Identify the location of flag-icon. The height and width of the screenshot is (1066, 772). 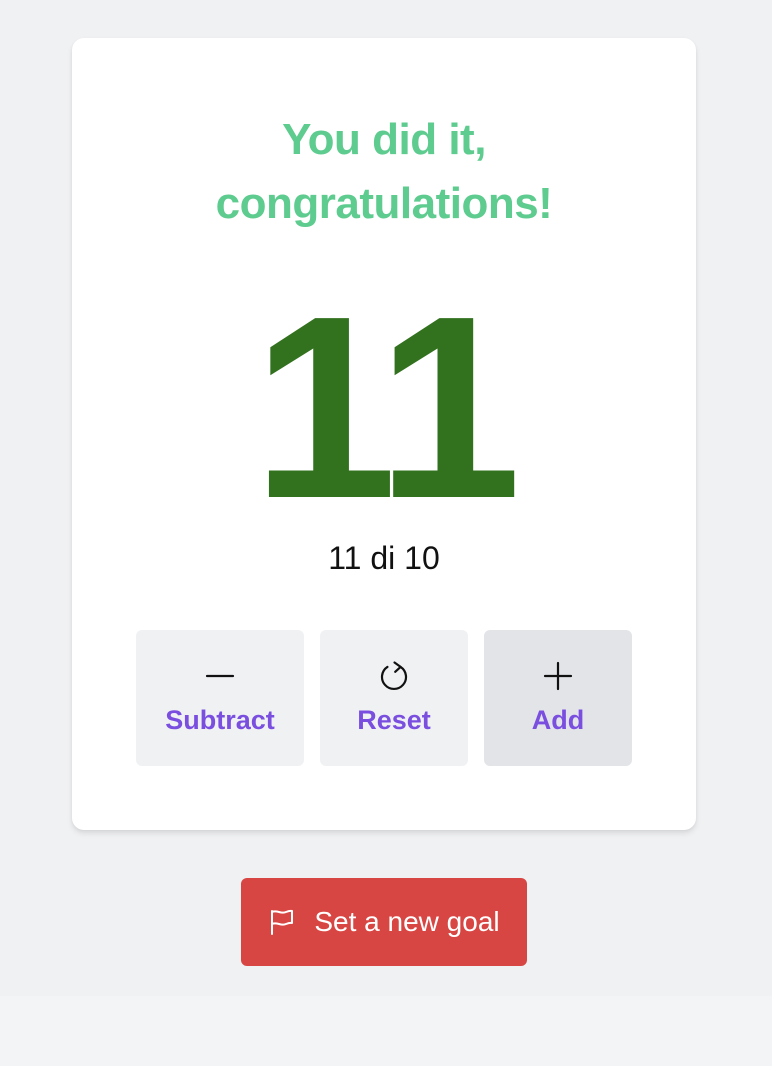
(282, 922).